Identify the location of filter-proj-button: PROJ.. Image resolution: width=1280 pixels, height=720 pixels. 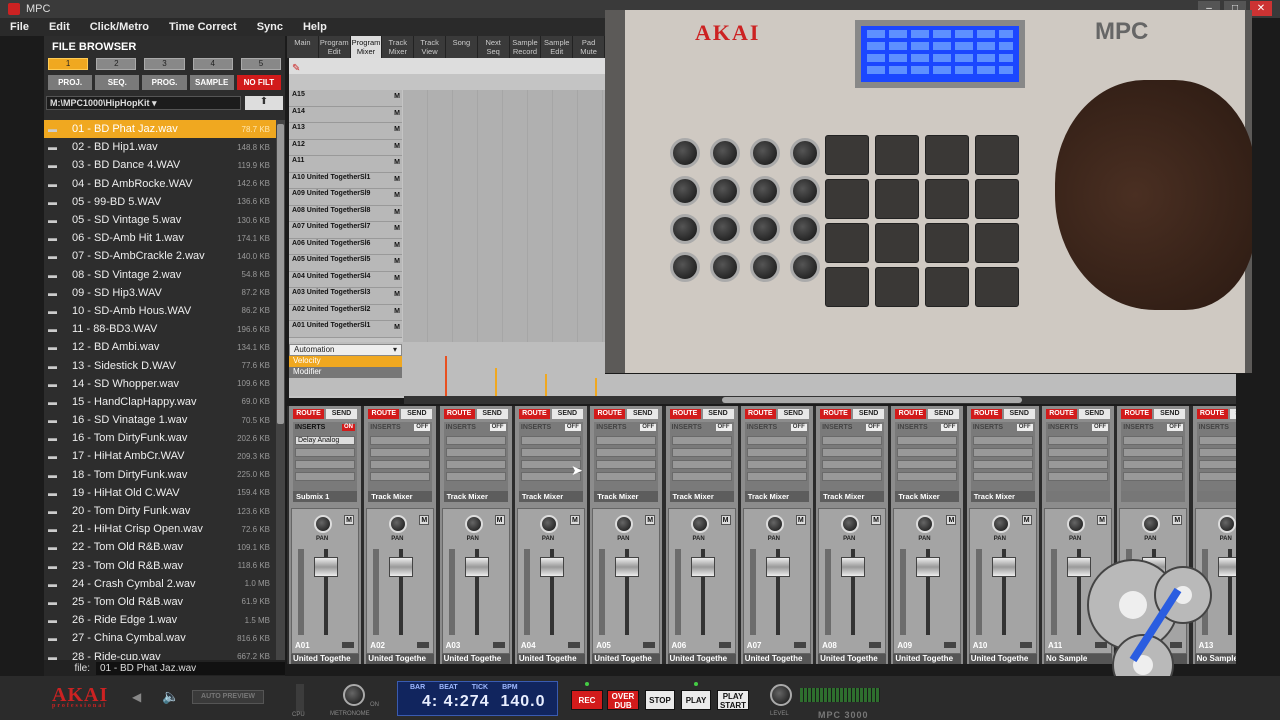
(70, 82).